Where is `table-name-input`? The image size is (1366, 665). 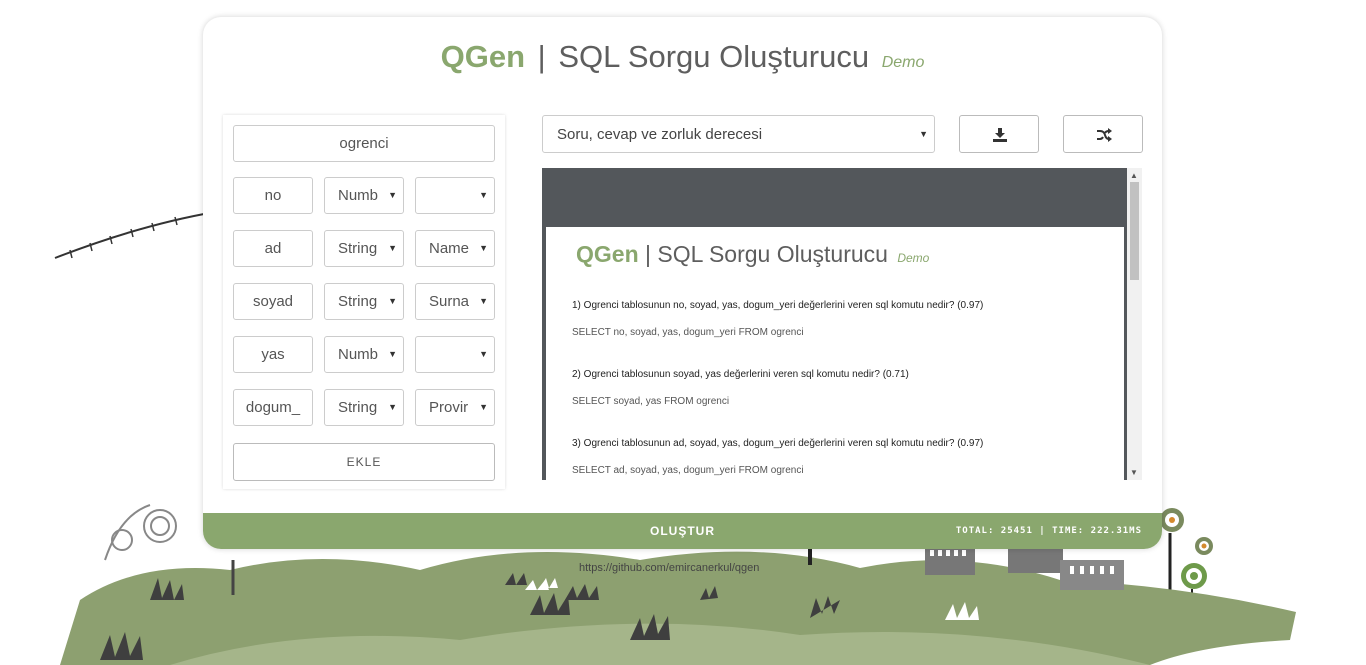 table-name-input is located at coordinates (364, 143).